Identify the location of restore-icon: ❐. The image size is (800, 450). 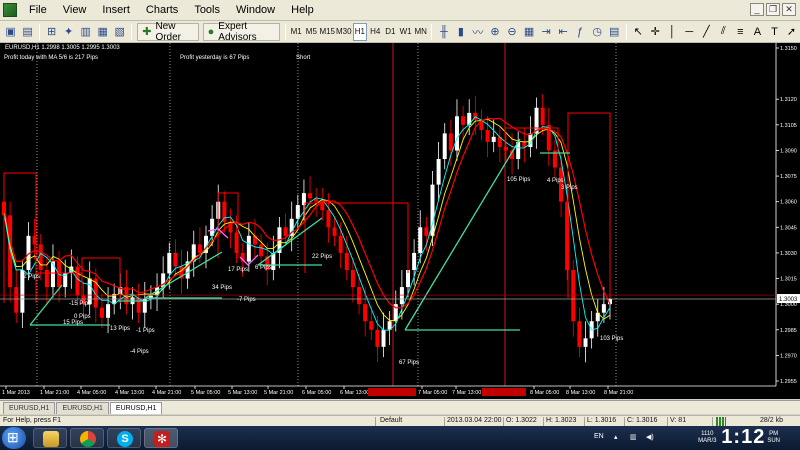
(773, 9).